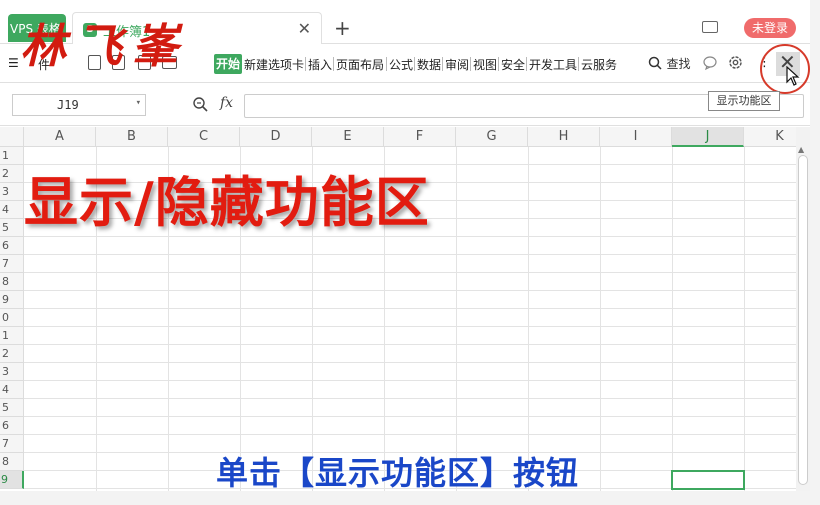  I want to click on menu-insert: 插入, so click(320, 64).